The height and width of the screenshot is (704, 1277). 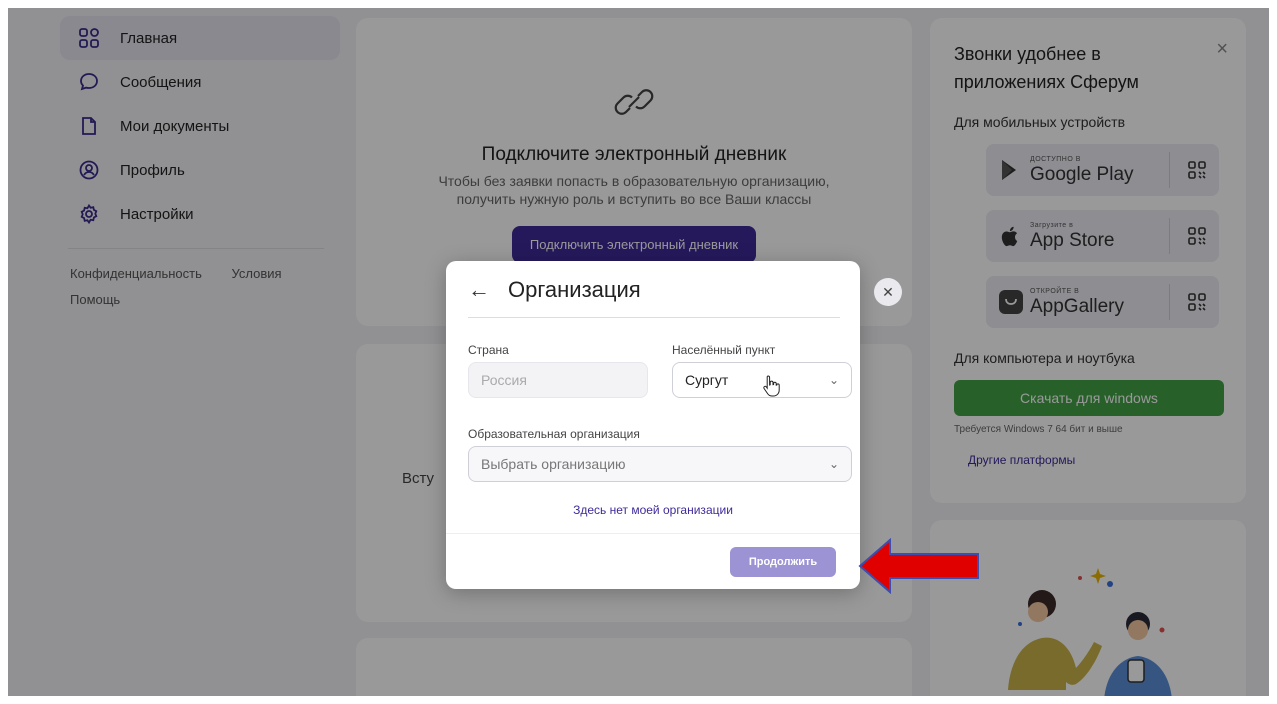 I want to click on footer-divider, so click(x=653, y=533).